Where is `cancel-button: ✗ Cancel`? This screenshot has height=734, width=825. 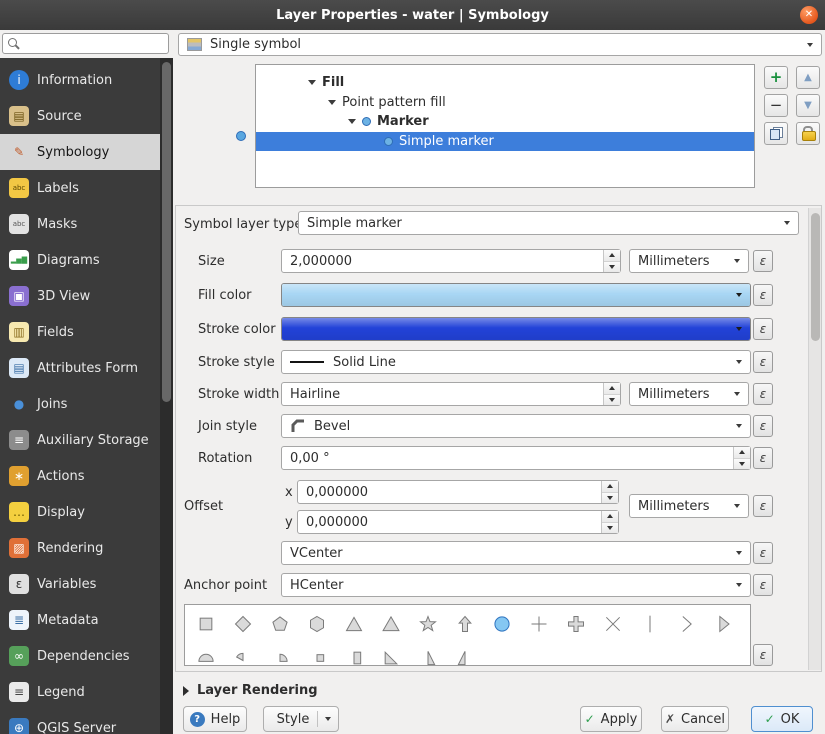 cancel-button: ✗ Cancel is located at coordinates (695, 719).